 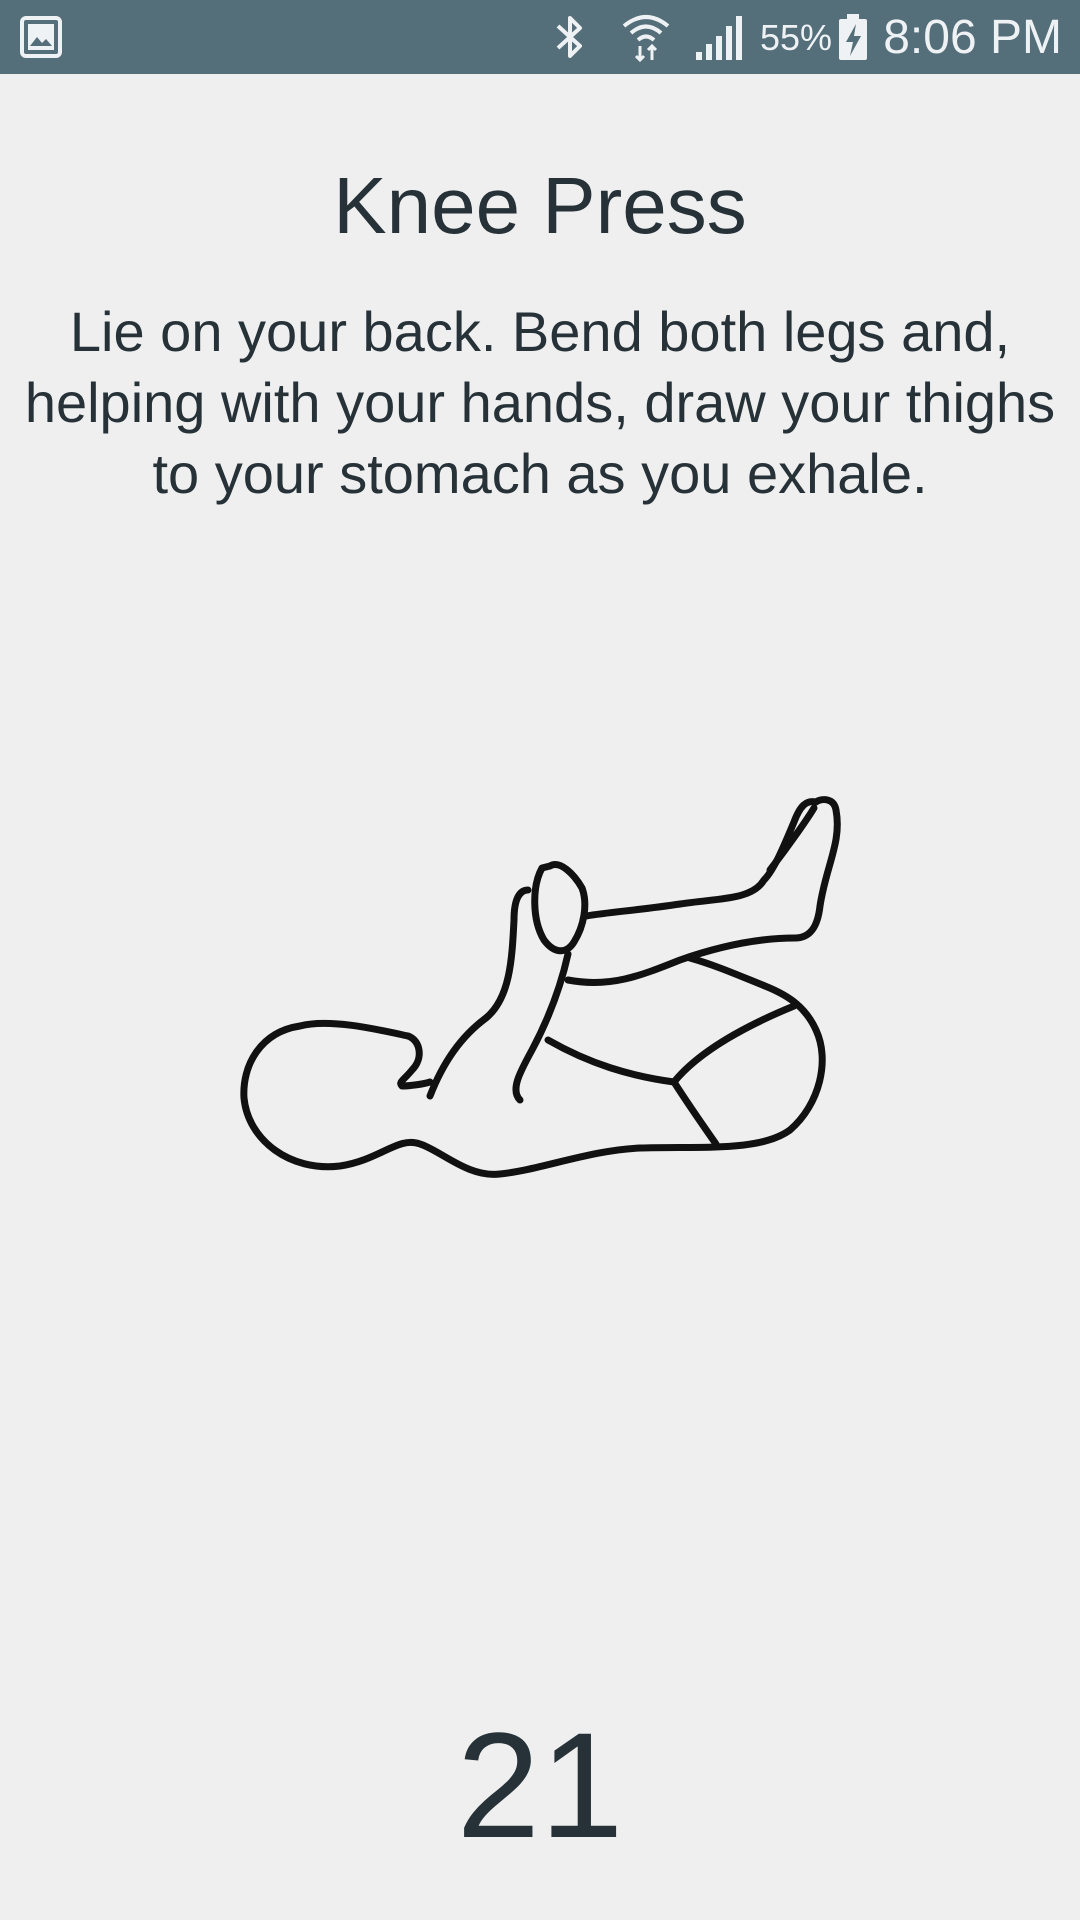 What do you see at coordinates (569, 37) in the screenshot?
I see `bluetooth-icon` at bounding box center [569, 37].